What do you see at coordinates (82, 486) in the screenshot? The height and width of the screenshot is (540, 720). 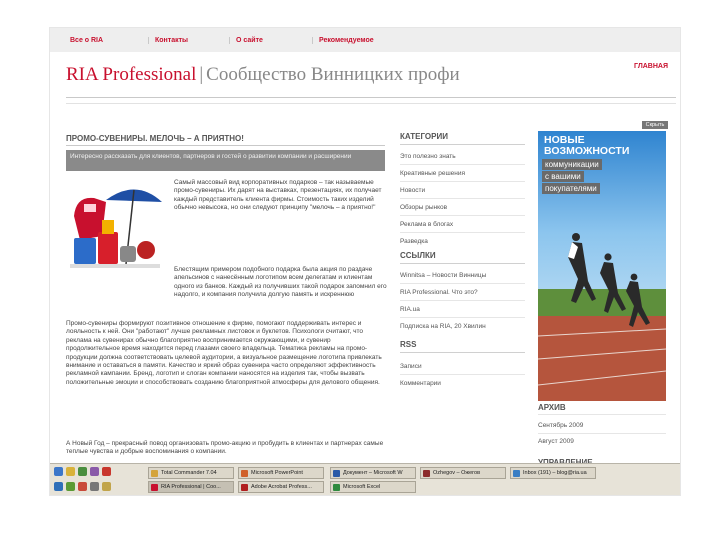 I see `quicklaunch-opera-icon` at bounding box center [82, 486].